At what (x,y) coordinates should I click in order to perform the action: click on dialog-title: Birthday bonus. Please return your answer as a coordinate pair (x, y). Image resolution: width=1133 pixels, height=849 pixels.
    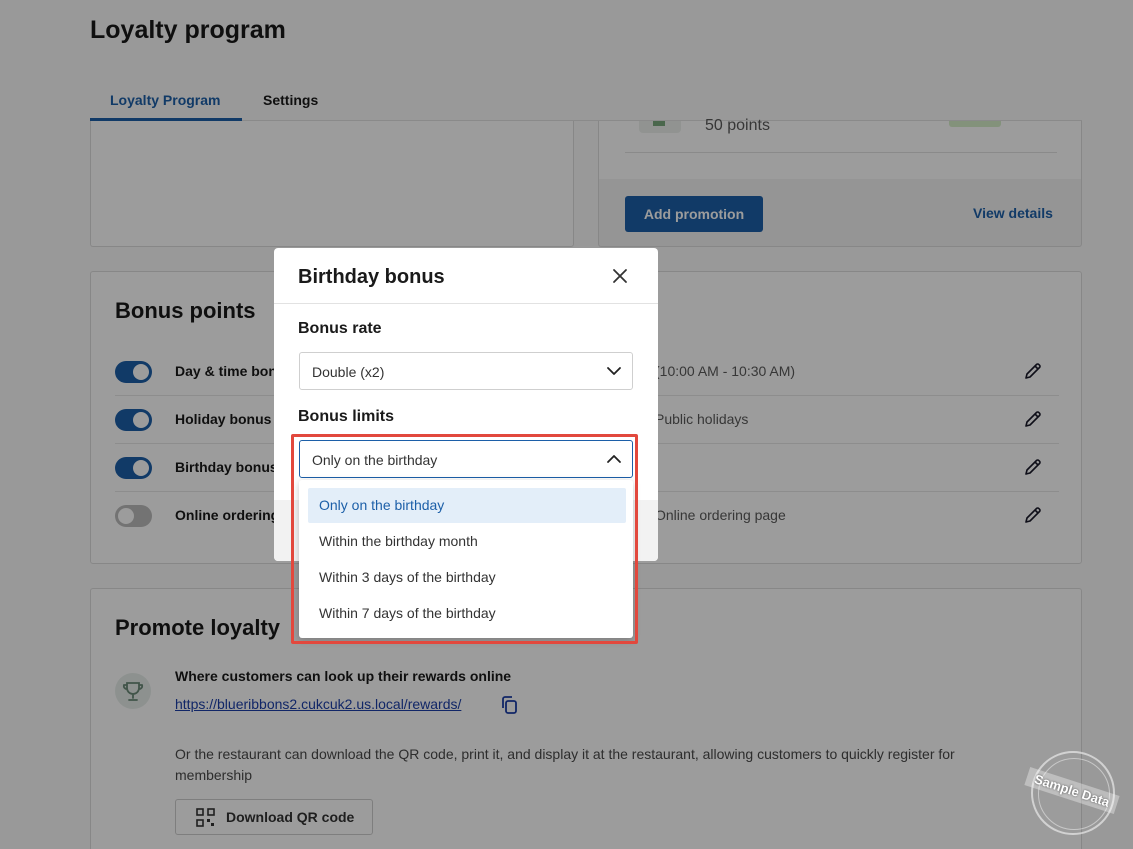
    Looking at the image, I should click on (371, 277).